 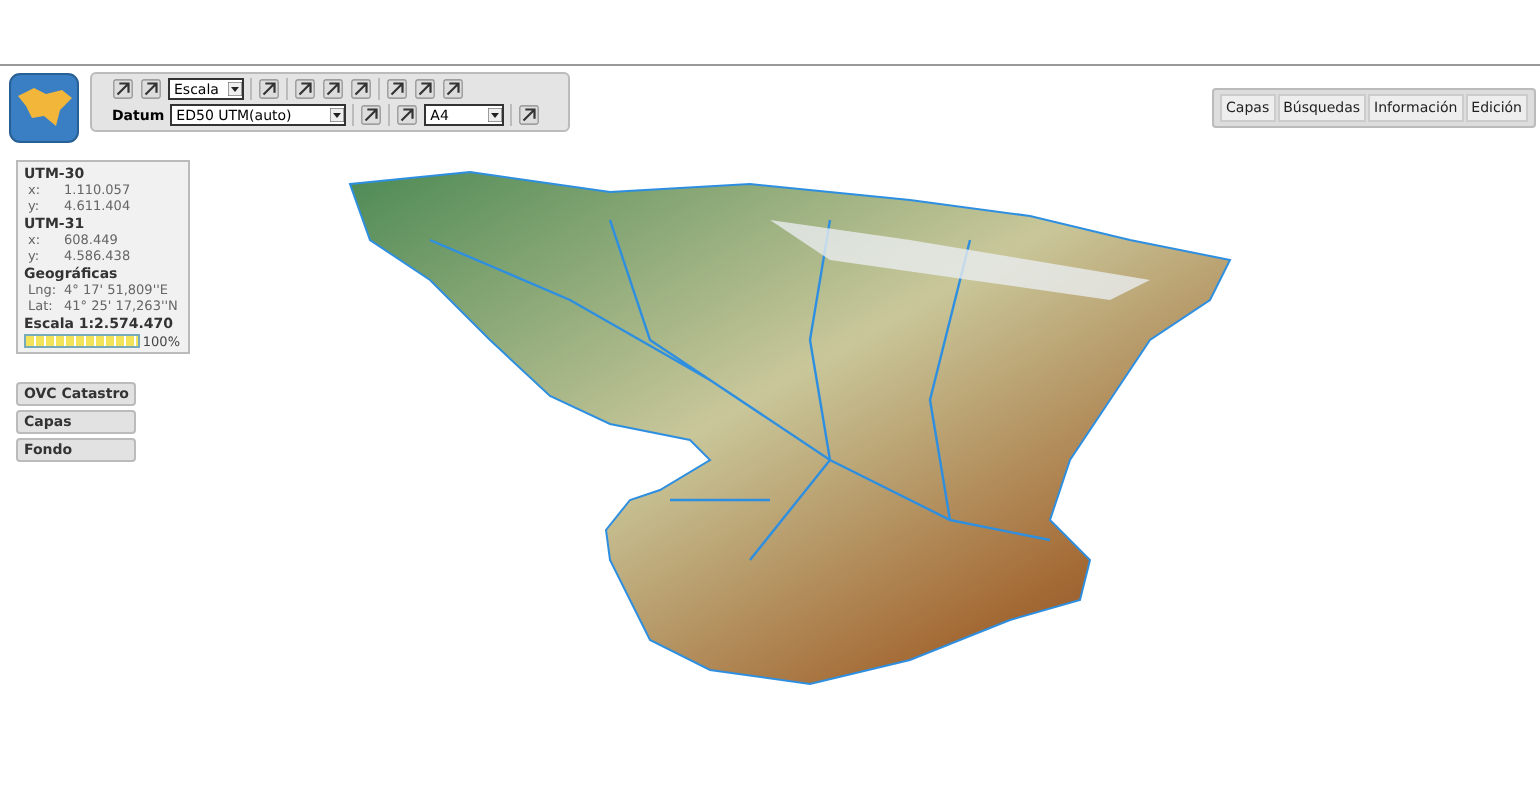 I want to click on logo-icon, so click(x=44, y=108).